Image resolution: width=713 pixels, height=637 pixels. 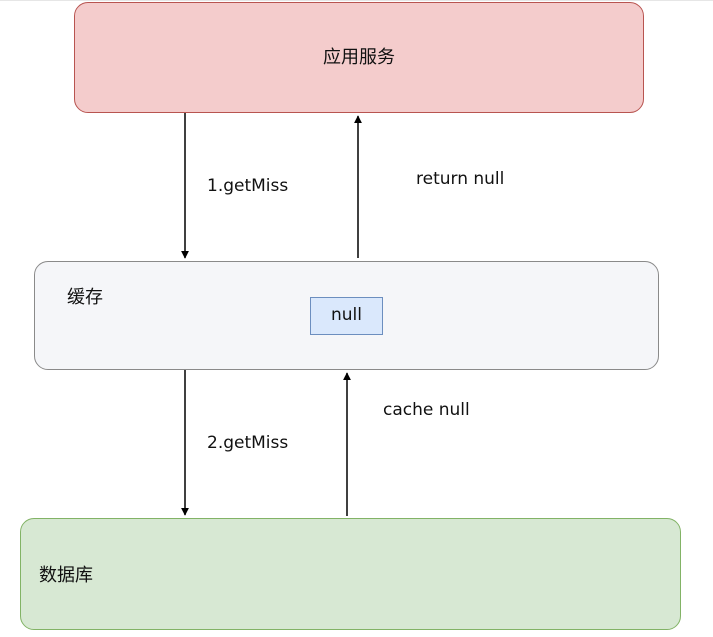 What do you see at coordinates (248, 443) in the screenshot?
I see `edge-label-get-miss-2: 2.getMiss` at bounding box center [248, 443].